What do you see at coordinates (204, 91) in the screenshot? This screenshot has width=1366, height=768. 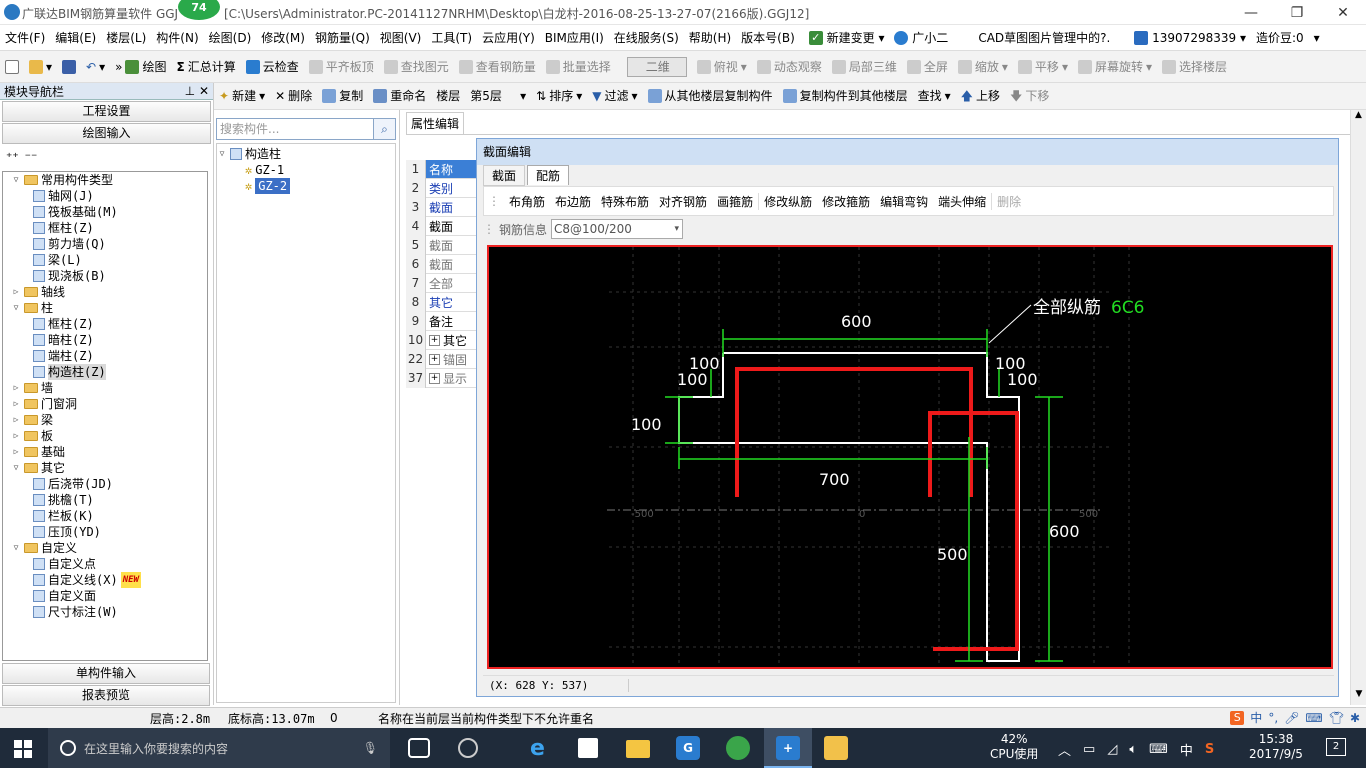 I see `panel-close-icon: ✕` at bounding box center [204, 91].